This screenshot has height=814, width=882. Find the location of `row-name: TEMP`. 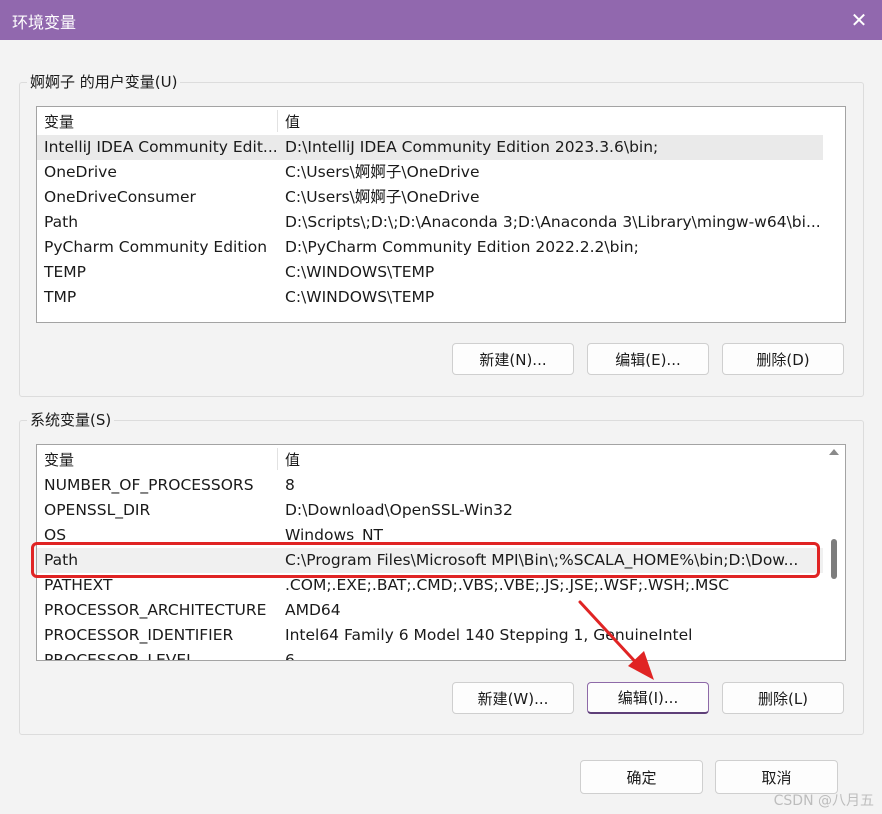

row-name: TEMP is located at coordinates (65, 272).